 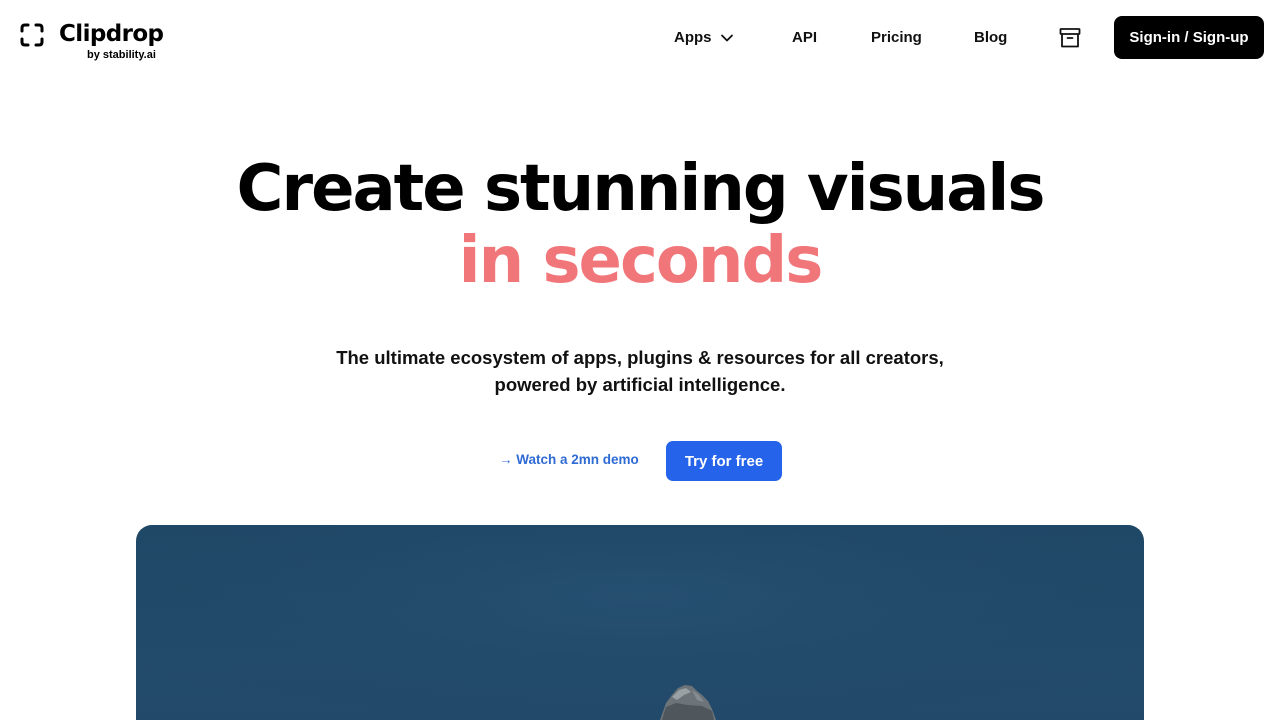 I want to click on nav-apps: Apps, so click(x=703, y=37).